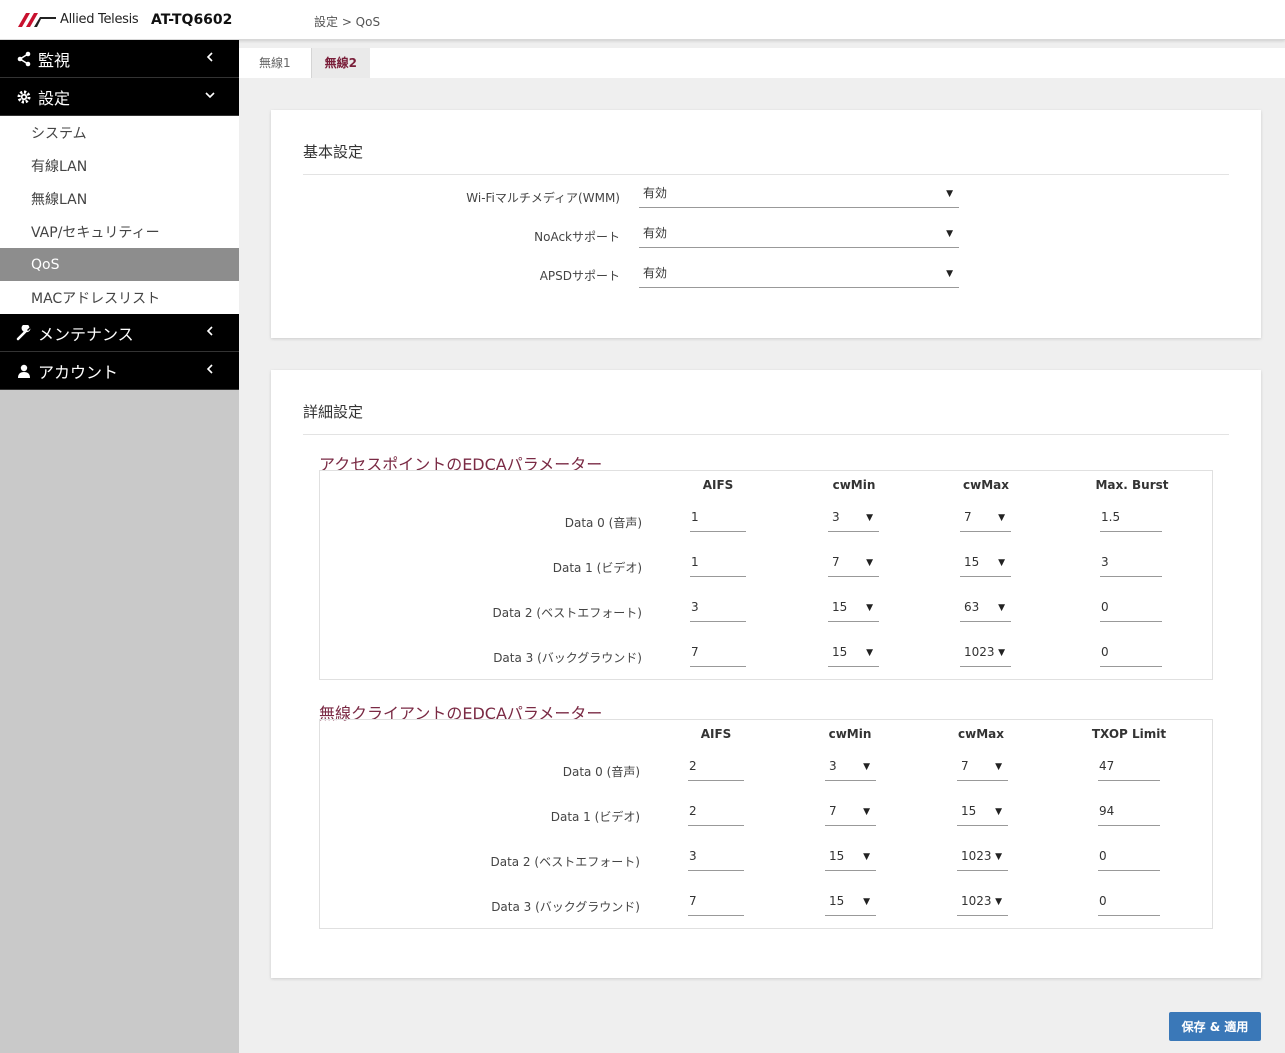 The width and height of the screenshot is (1285, 1053). Describe the element at coordinates (54, 60) in the screenshot. I see `sidebar-item-label: 監視` at that location.